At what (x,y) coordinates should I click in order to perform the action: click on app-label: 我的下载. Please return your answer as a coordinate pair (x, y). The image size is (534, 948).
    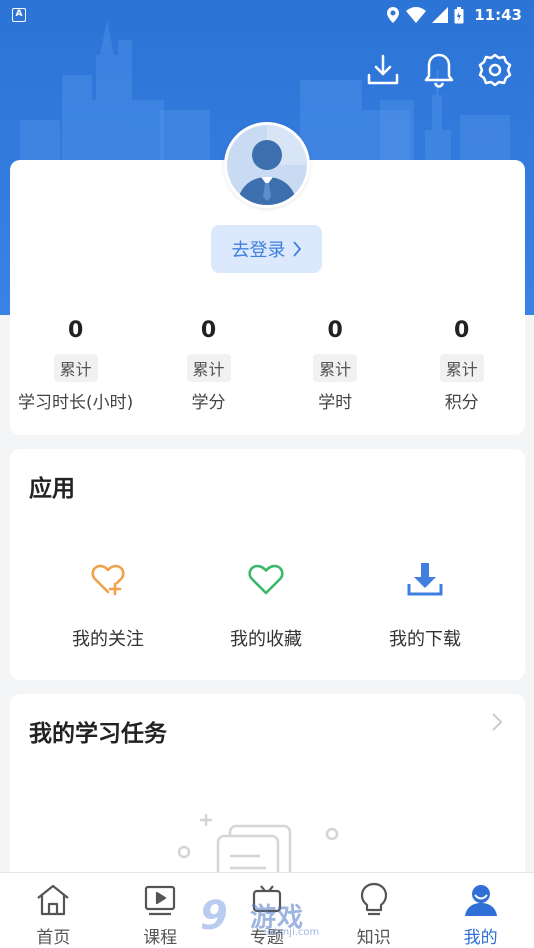
    Looking at the image, I should click on (425, 639).